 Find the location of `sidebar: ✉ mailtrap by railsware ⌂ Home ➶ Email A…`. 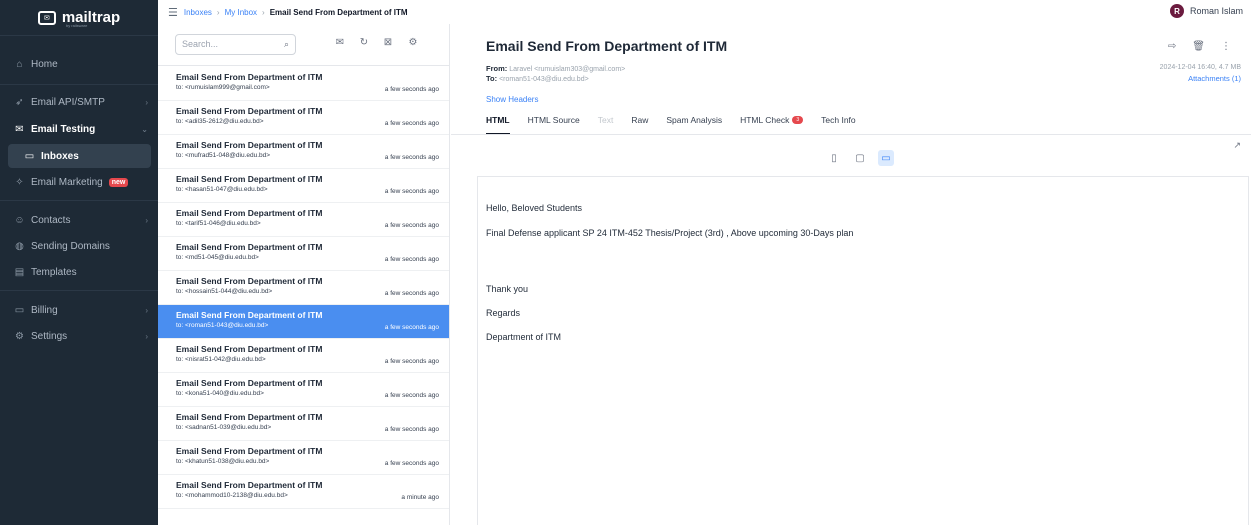

sidebar: ✉ mailtrap by railsware ⌂ Home ➶ Email A… is located at coordinates (79, 262).